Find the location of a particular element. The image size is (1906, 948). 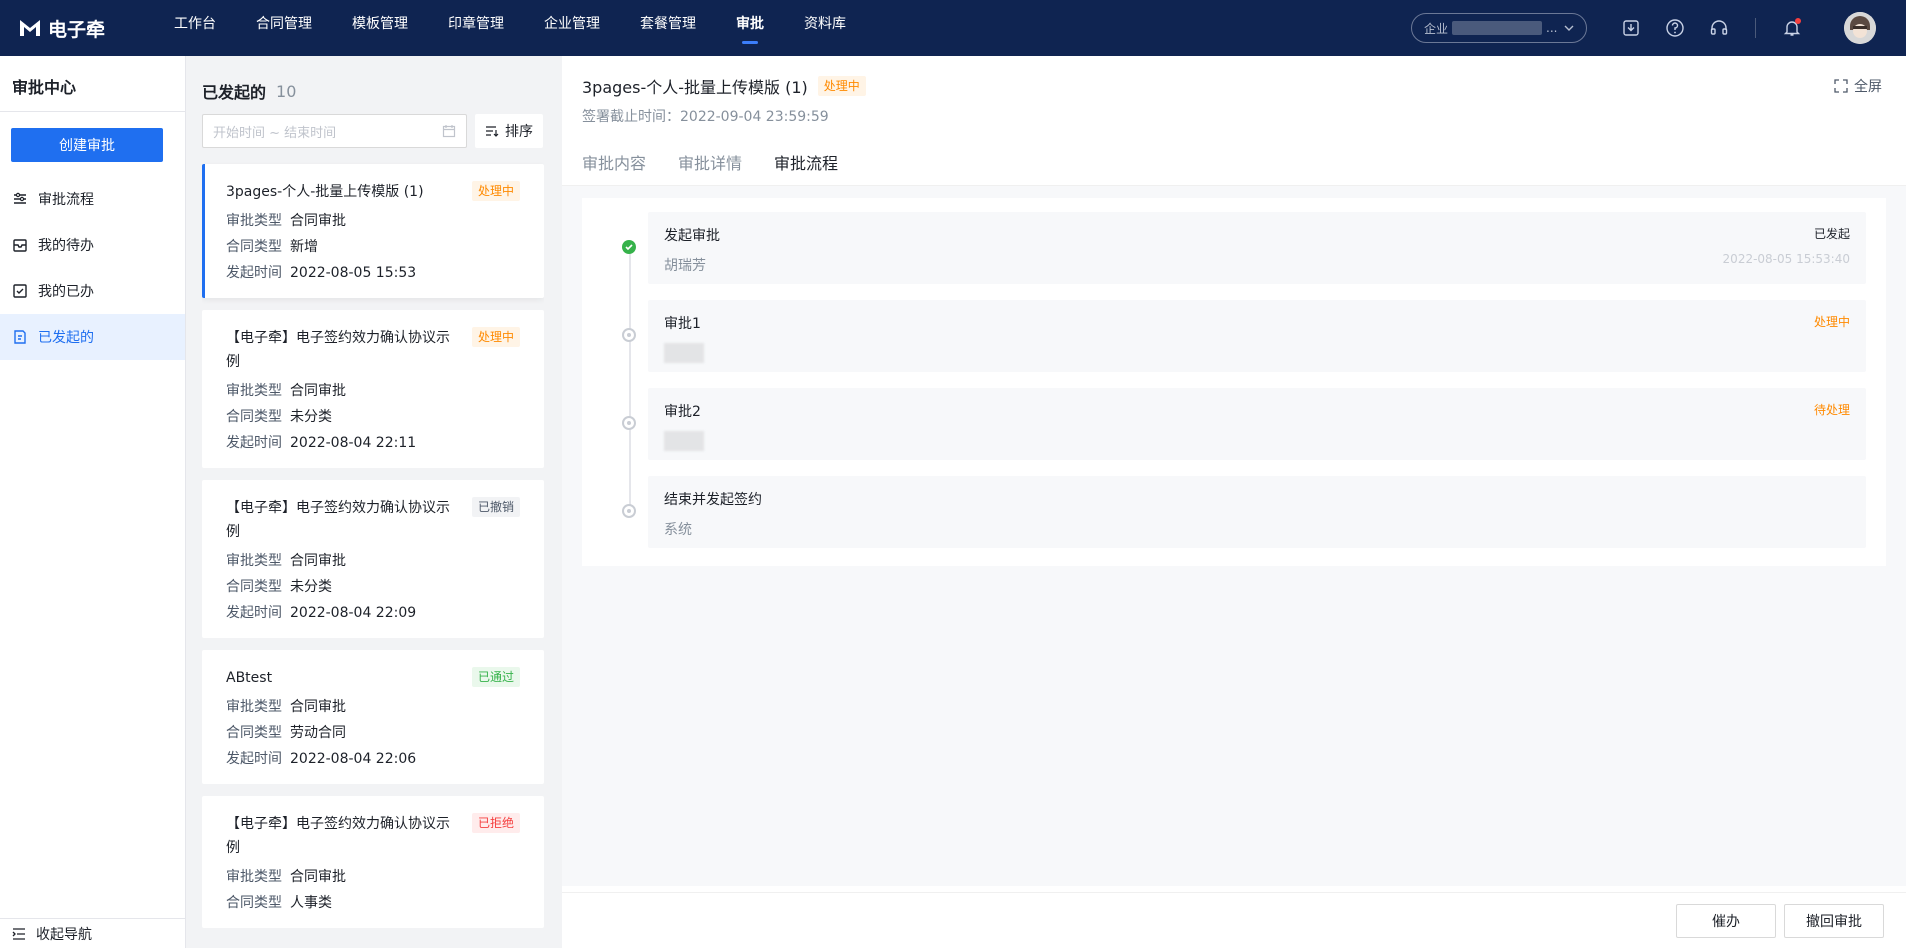

list-header: 已发起的 10 is located at coordinates (373, 84).